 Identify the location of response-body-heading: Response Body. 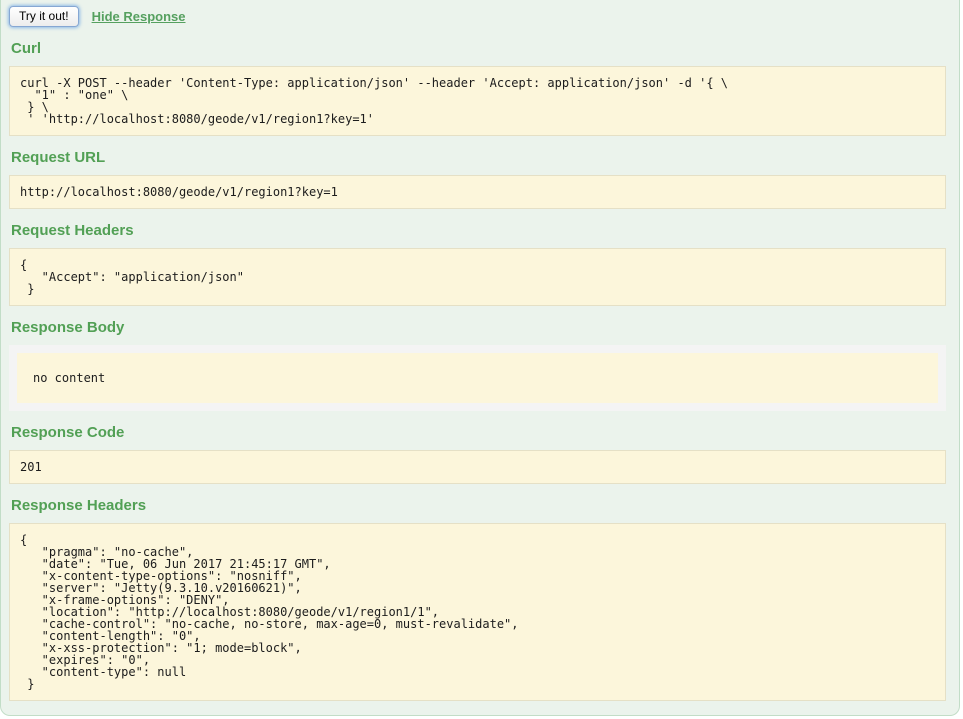
(68, 327).